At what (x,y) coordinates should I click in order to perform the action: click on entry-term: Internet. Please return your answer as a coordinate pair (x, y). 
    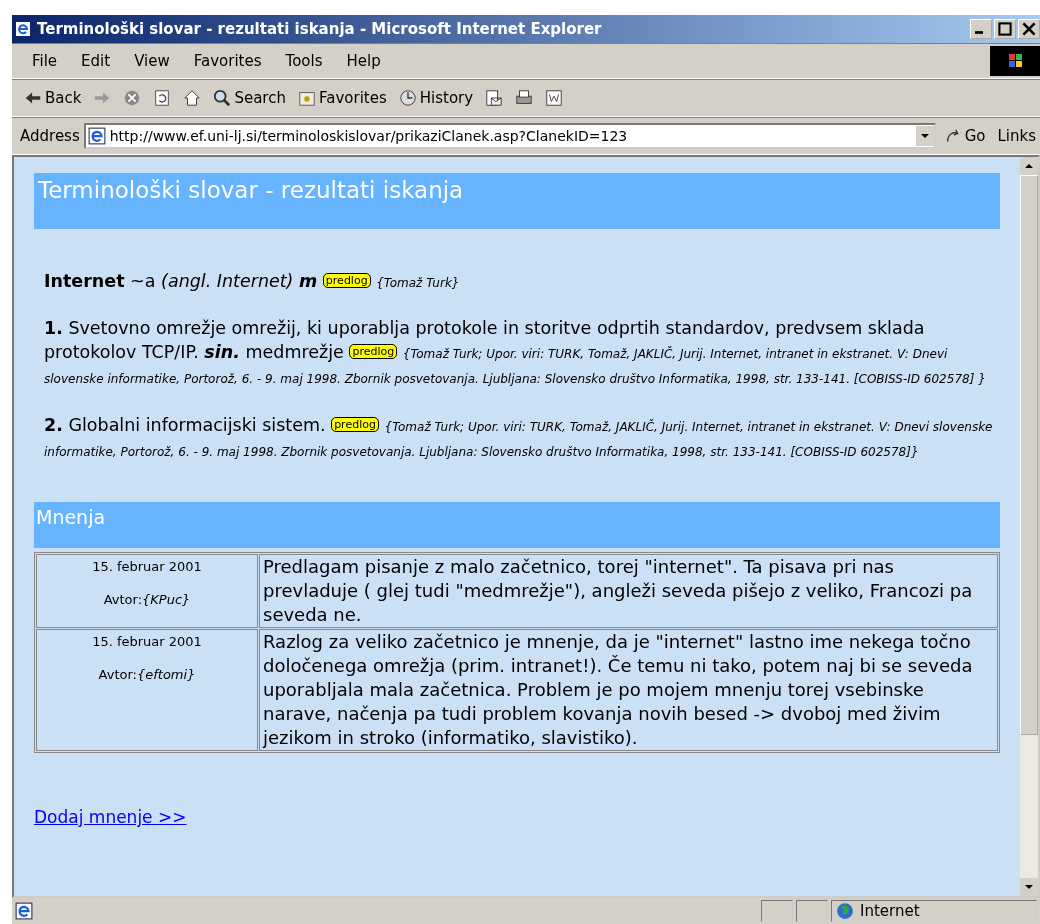
    Looking at the image, I should click on (84, 281).